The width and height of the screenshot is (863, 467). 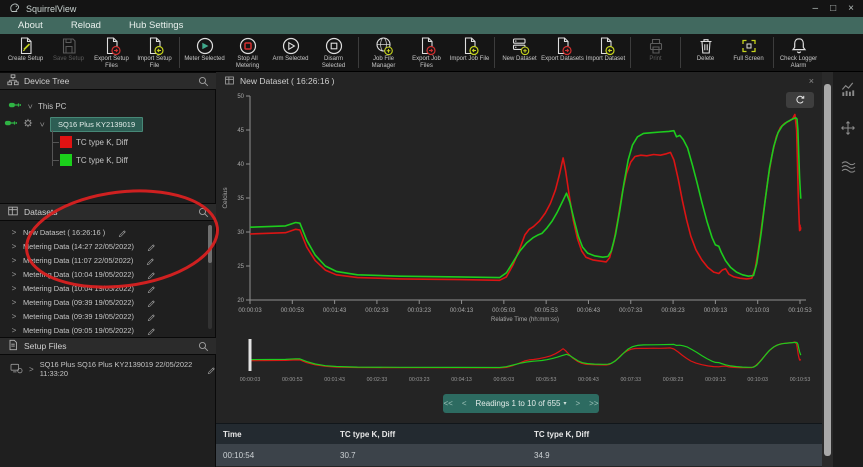 I want to click on dataset-item: > Metering Data (11:07 22/05/2022), so click(x=108, y=260).